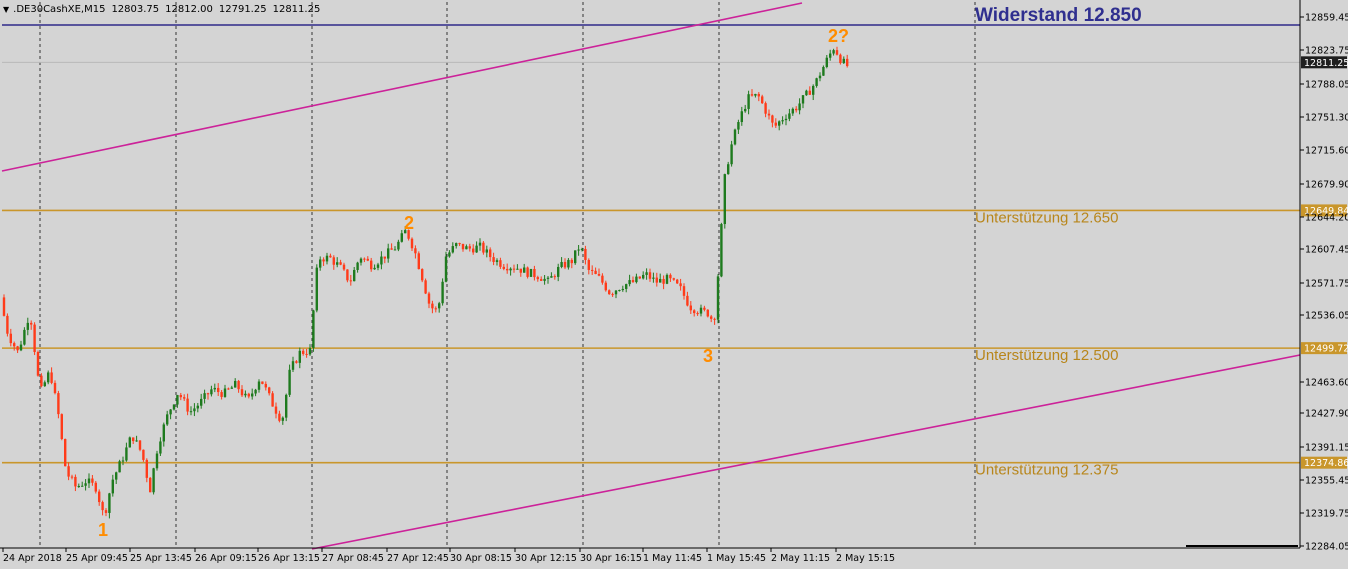 The image size is (1348, 569). What do you see at coordinates (1326, 85) in the screenshot?
I see `y-tick-label-2: 12788.05` at bounding box center [1326, 85].